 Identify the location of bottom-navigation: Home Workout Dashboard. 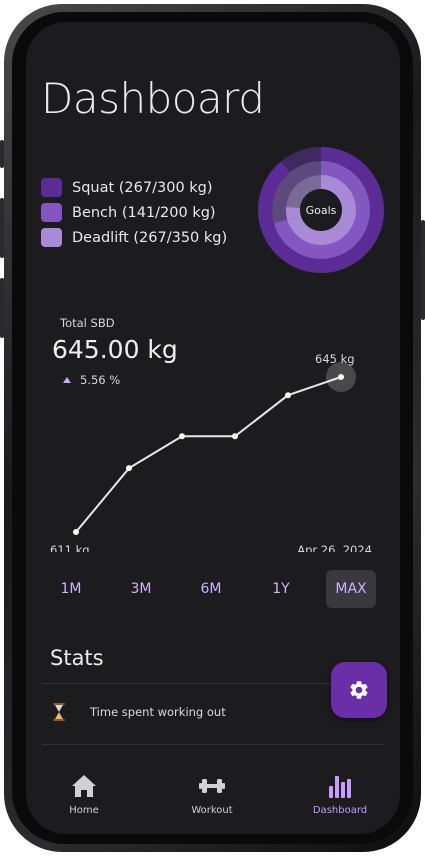
(213, 794).